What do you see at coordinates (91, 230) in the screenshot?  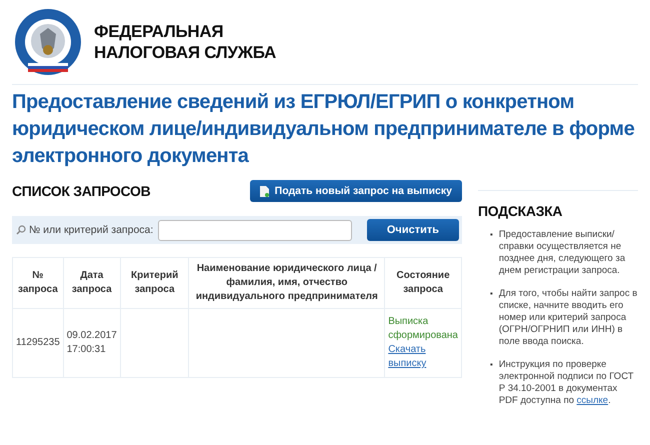 I see `search-label: № или критерий запроса:` at bounding box center [91, 230].